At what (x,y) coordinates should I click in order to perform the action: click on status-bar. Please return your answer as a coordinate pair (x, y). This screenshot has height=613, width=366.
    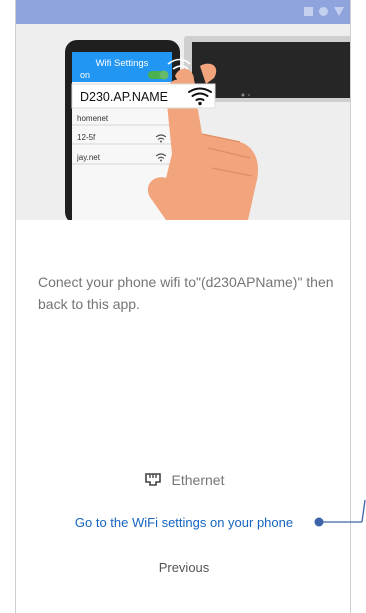
    Looking at the image, I should click on (183, 12).